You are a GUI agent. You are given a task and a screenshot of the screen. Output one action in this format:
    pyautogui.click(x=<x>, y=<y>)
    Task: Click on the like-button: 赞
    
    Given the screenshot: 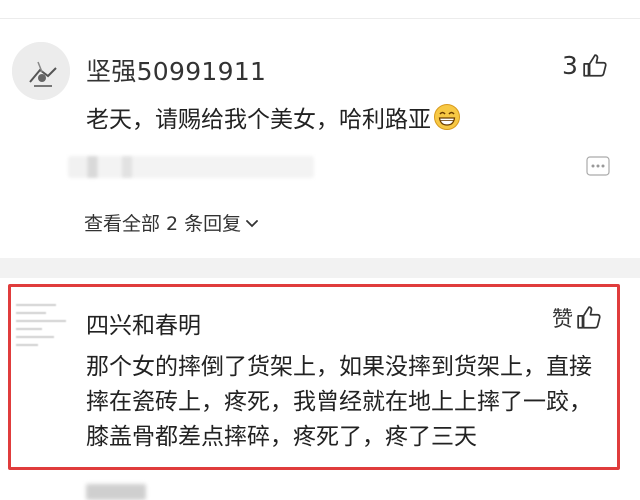 What is the action you would take?
    pyautogui.click(x=577, y=318)
    